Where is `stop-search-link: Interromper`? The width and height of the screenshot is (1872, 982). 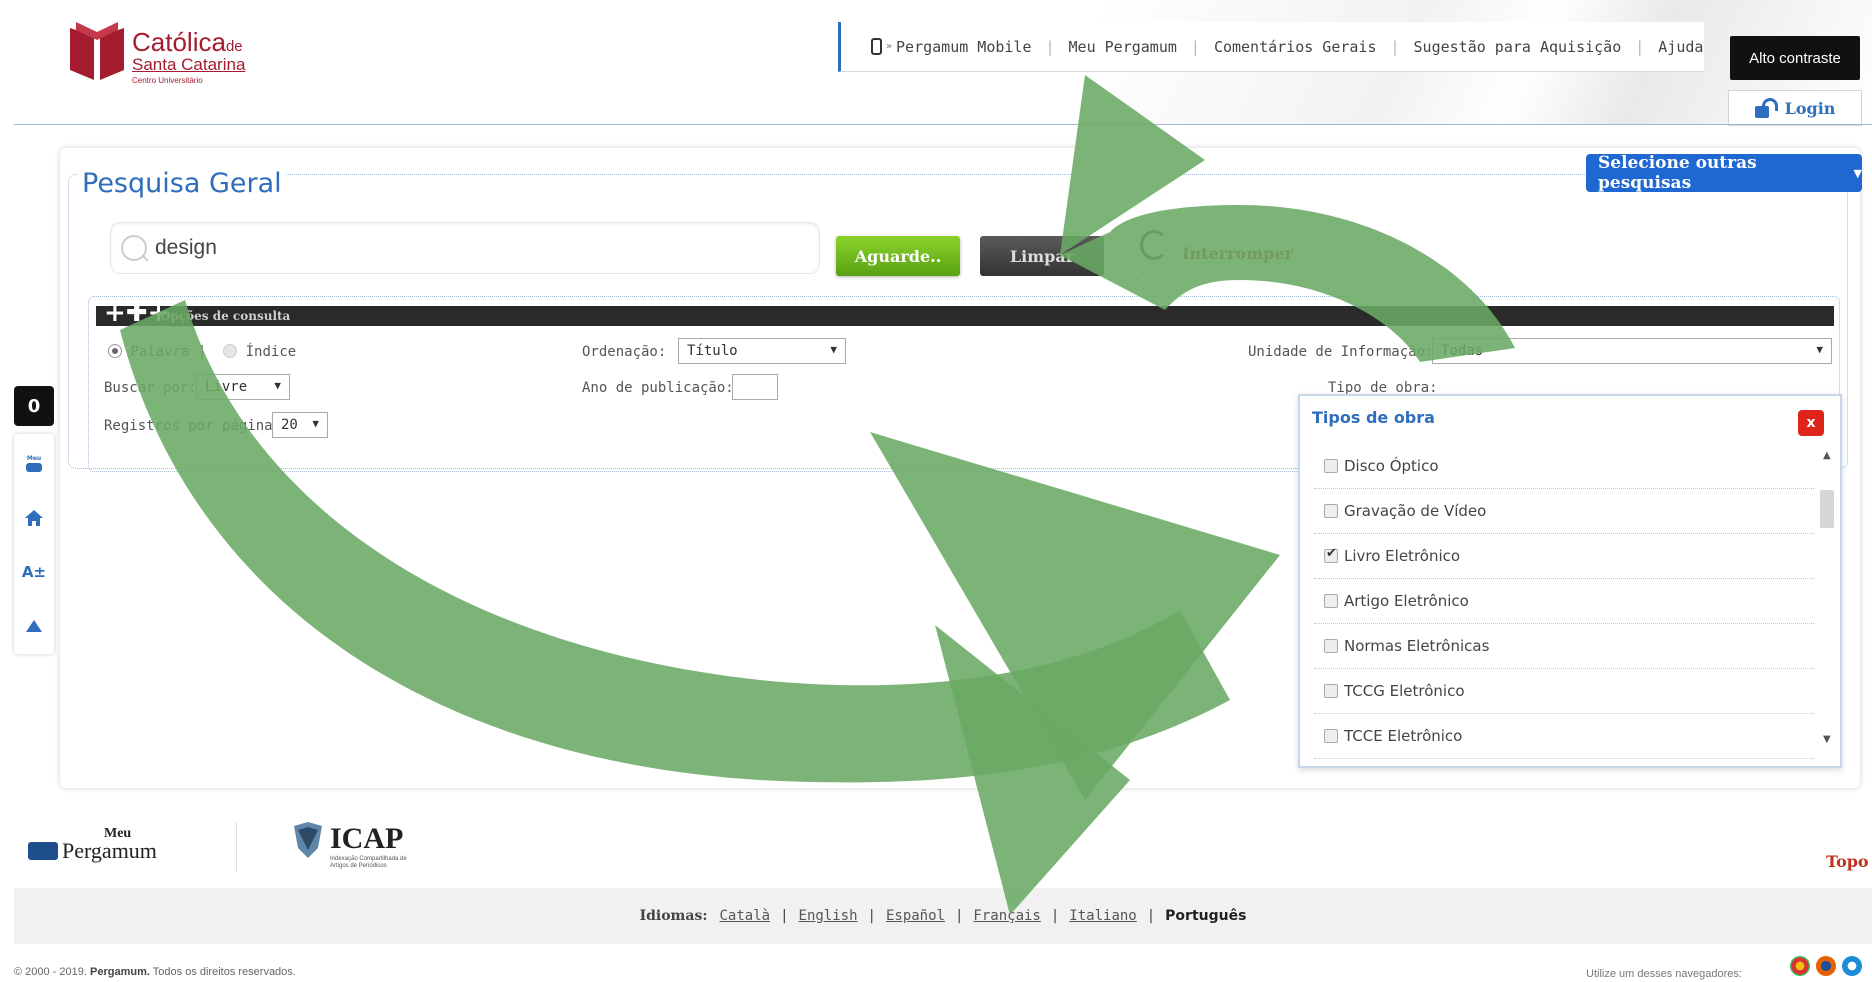 stop-search-link: Interromper is located at coordinates (1237, 253).